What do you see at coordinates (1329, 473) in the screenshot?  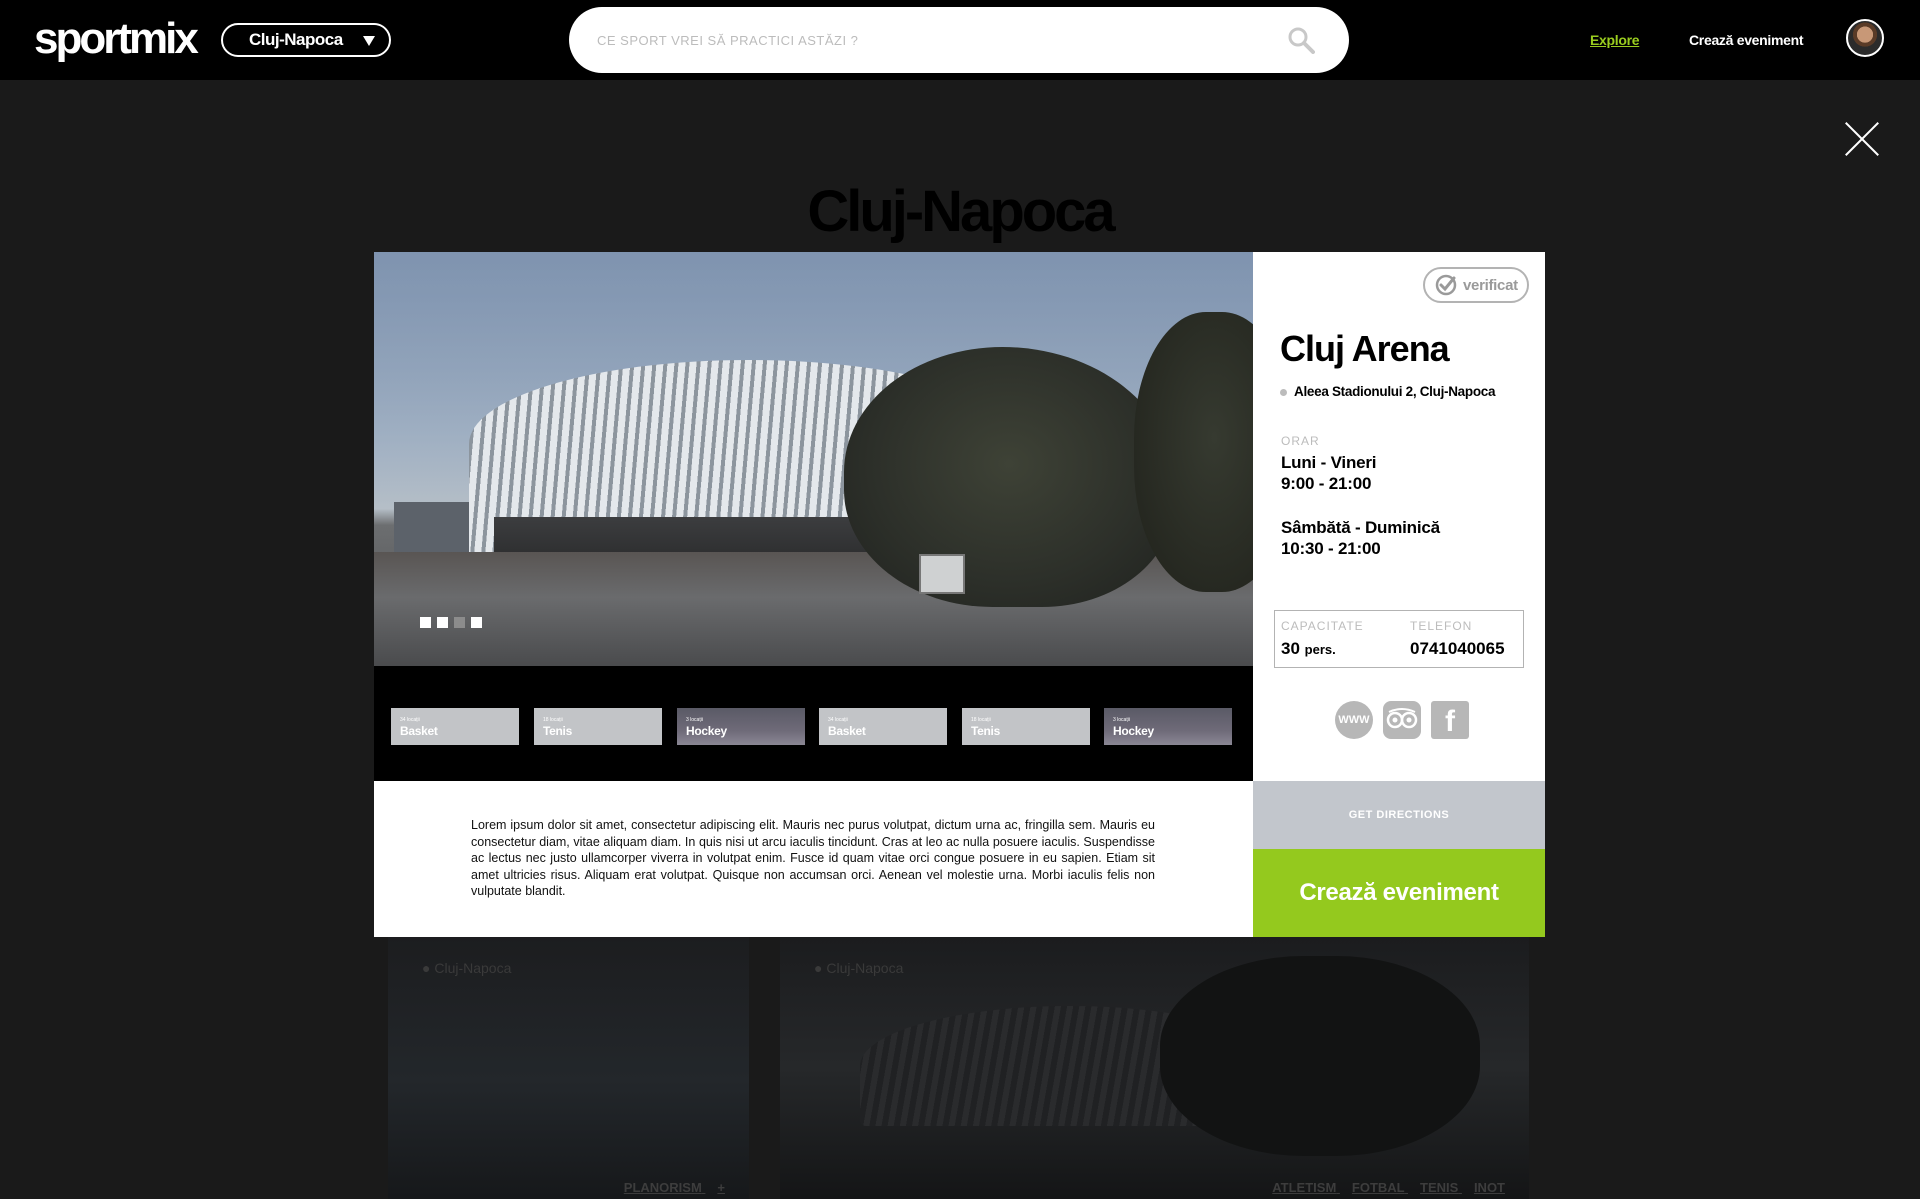 I see `schedule-weekdays: Luni - Vineri 9:00 - 21:00` at bounding box center [1329, 473].